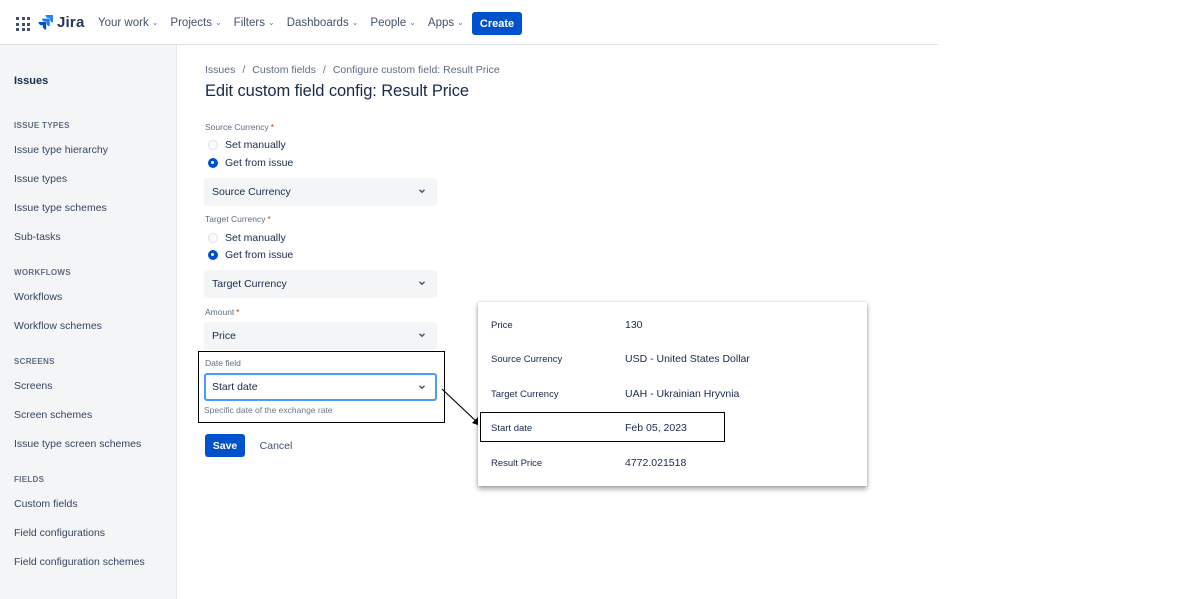  I want to click on sidebar-item-issue-types: Issue types, so click(40, 179).